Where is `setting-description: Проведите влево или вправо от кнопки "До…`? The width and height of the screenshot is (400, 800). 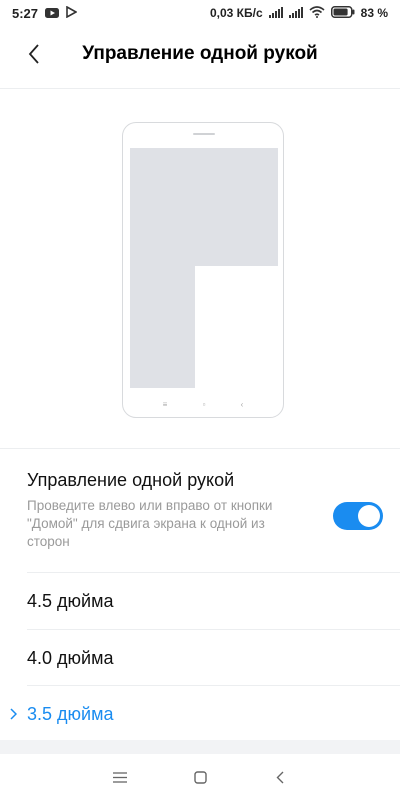 setting-description: Проведите влево или вправо от кнопки "До… is located at coordinates (150, 523).